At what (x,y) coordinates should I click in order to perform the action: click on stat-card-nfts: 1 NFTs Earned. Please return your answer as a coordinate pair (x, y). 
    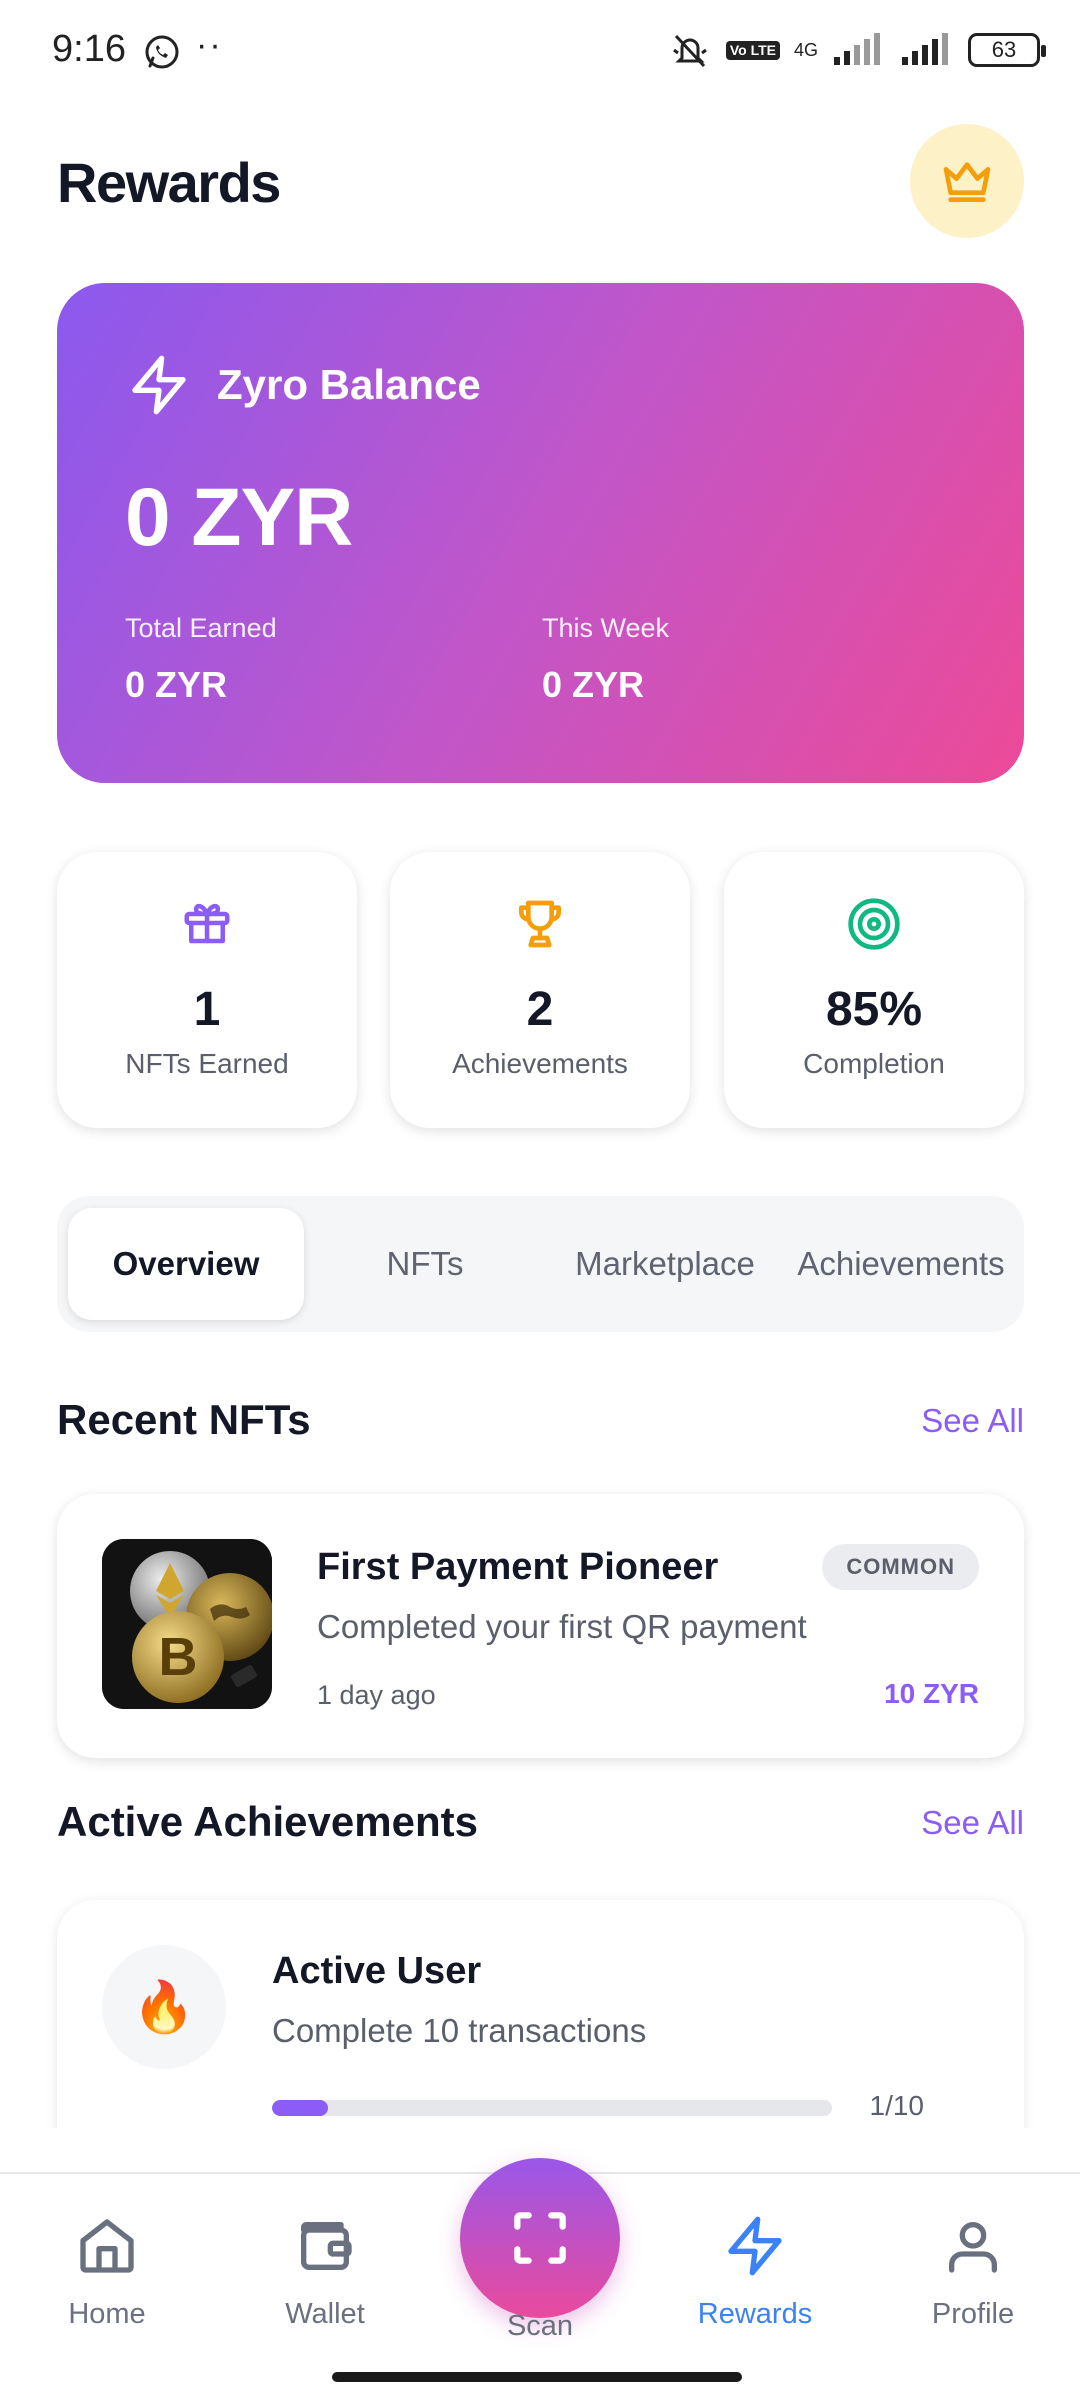
    Looking at the image, I should click on (207, 990).